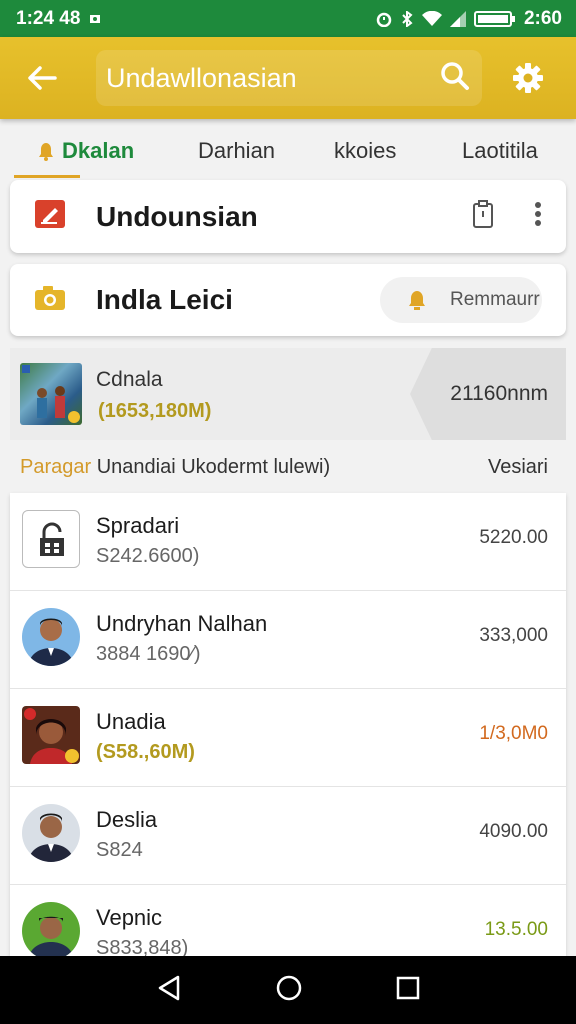 This screenshot has height=1024, width=576. I want to click on bluetooth-icon, so click(407, 18).